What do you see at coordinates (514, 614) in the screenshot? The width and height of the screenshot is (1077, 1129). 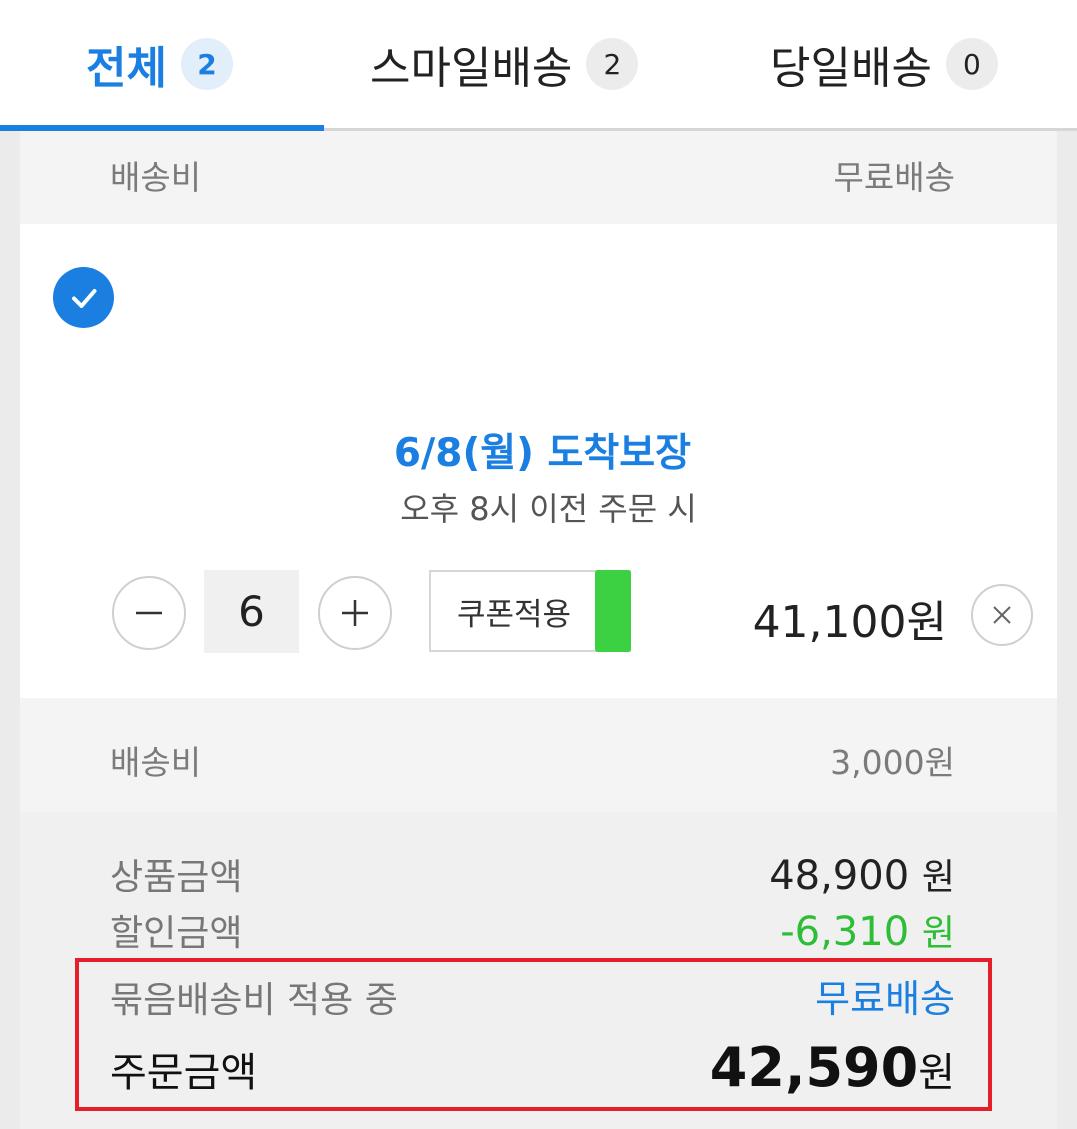 I see `coupon-apply-label: 쿠폰적용` at bounding box center [514, 614].